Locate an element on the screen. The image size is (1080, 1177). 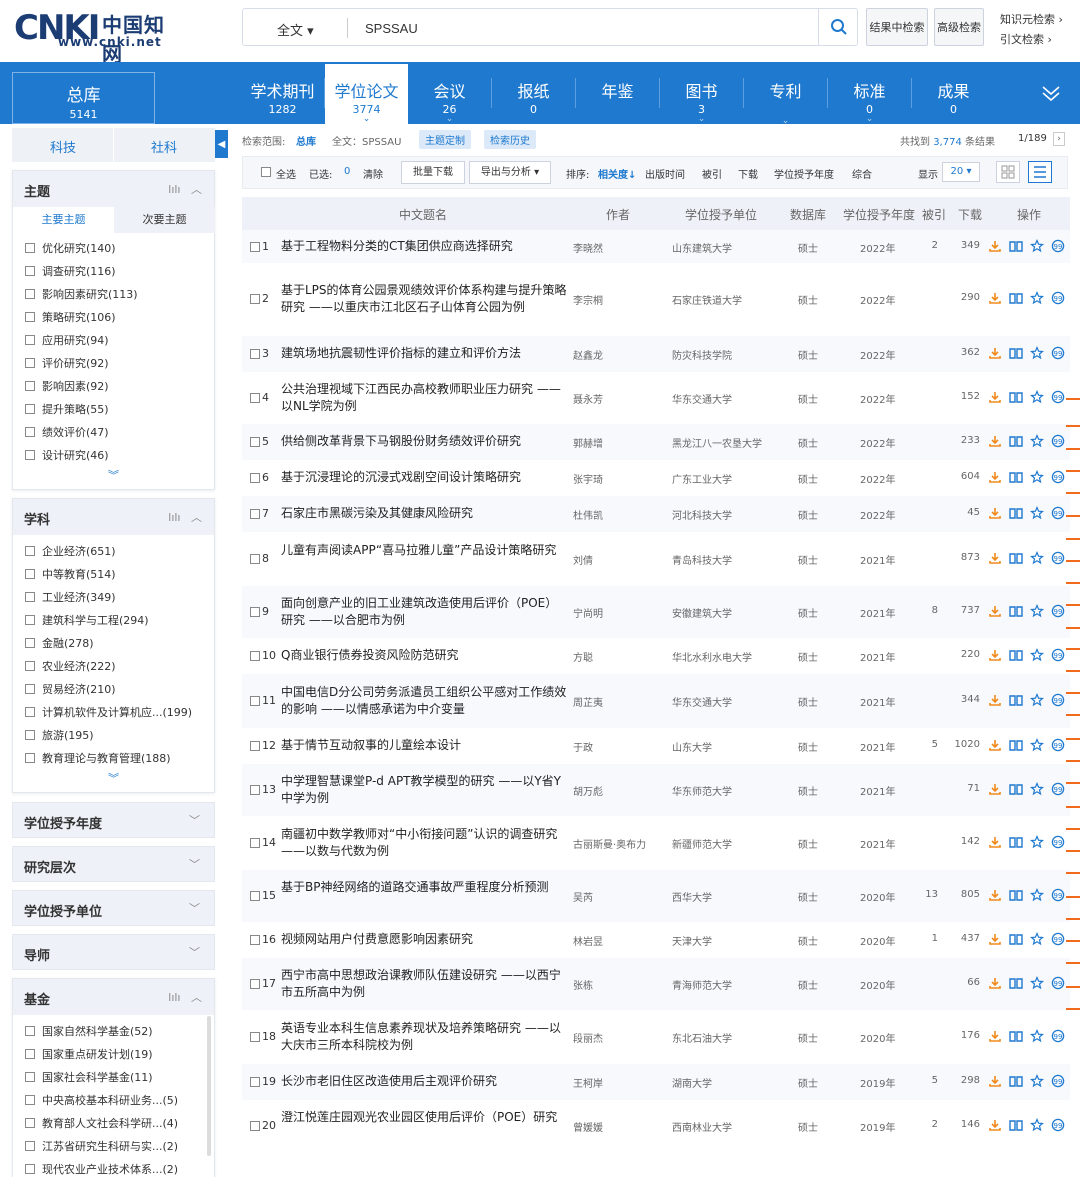
row-title-link: Q商业银行债券投资风险防范研究 is located at coordinates (424, 655).